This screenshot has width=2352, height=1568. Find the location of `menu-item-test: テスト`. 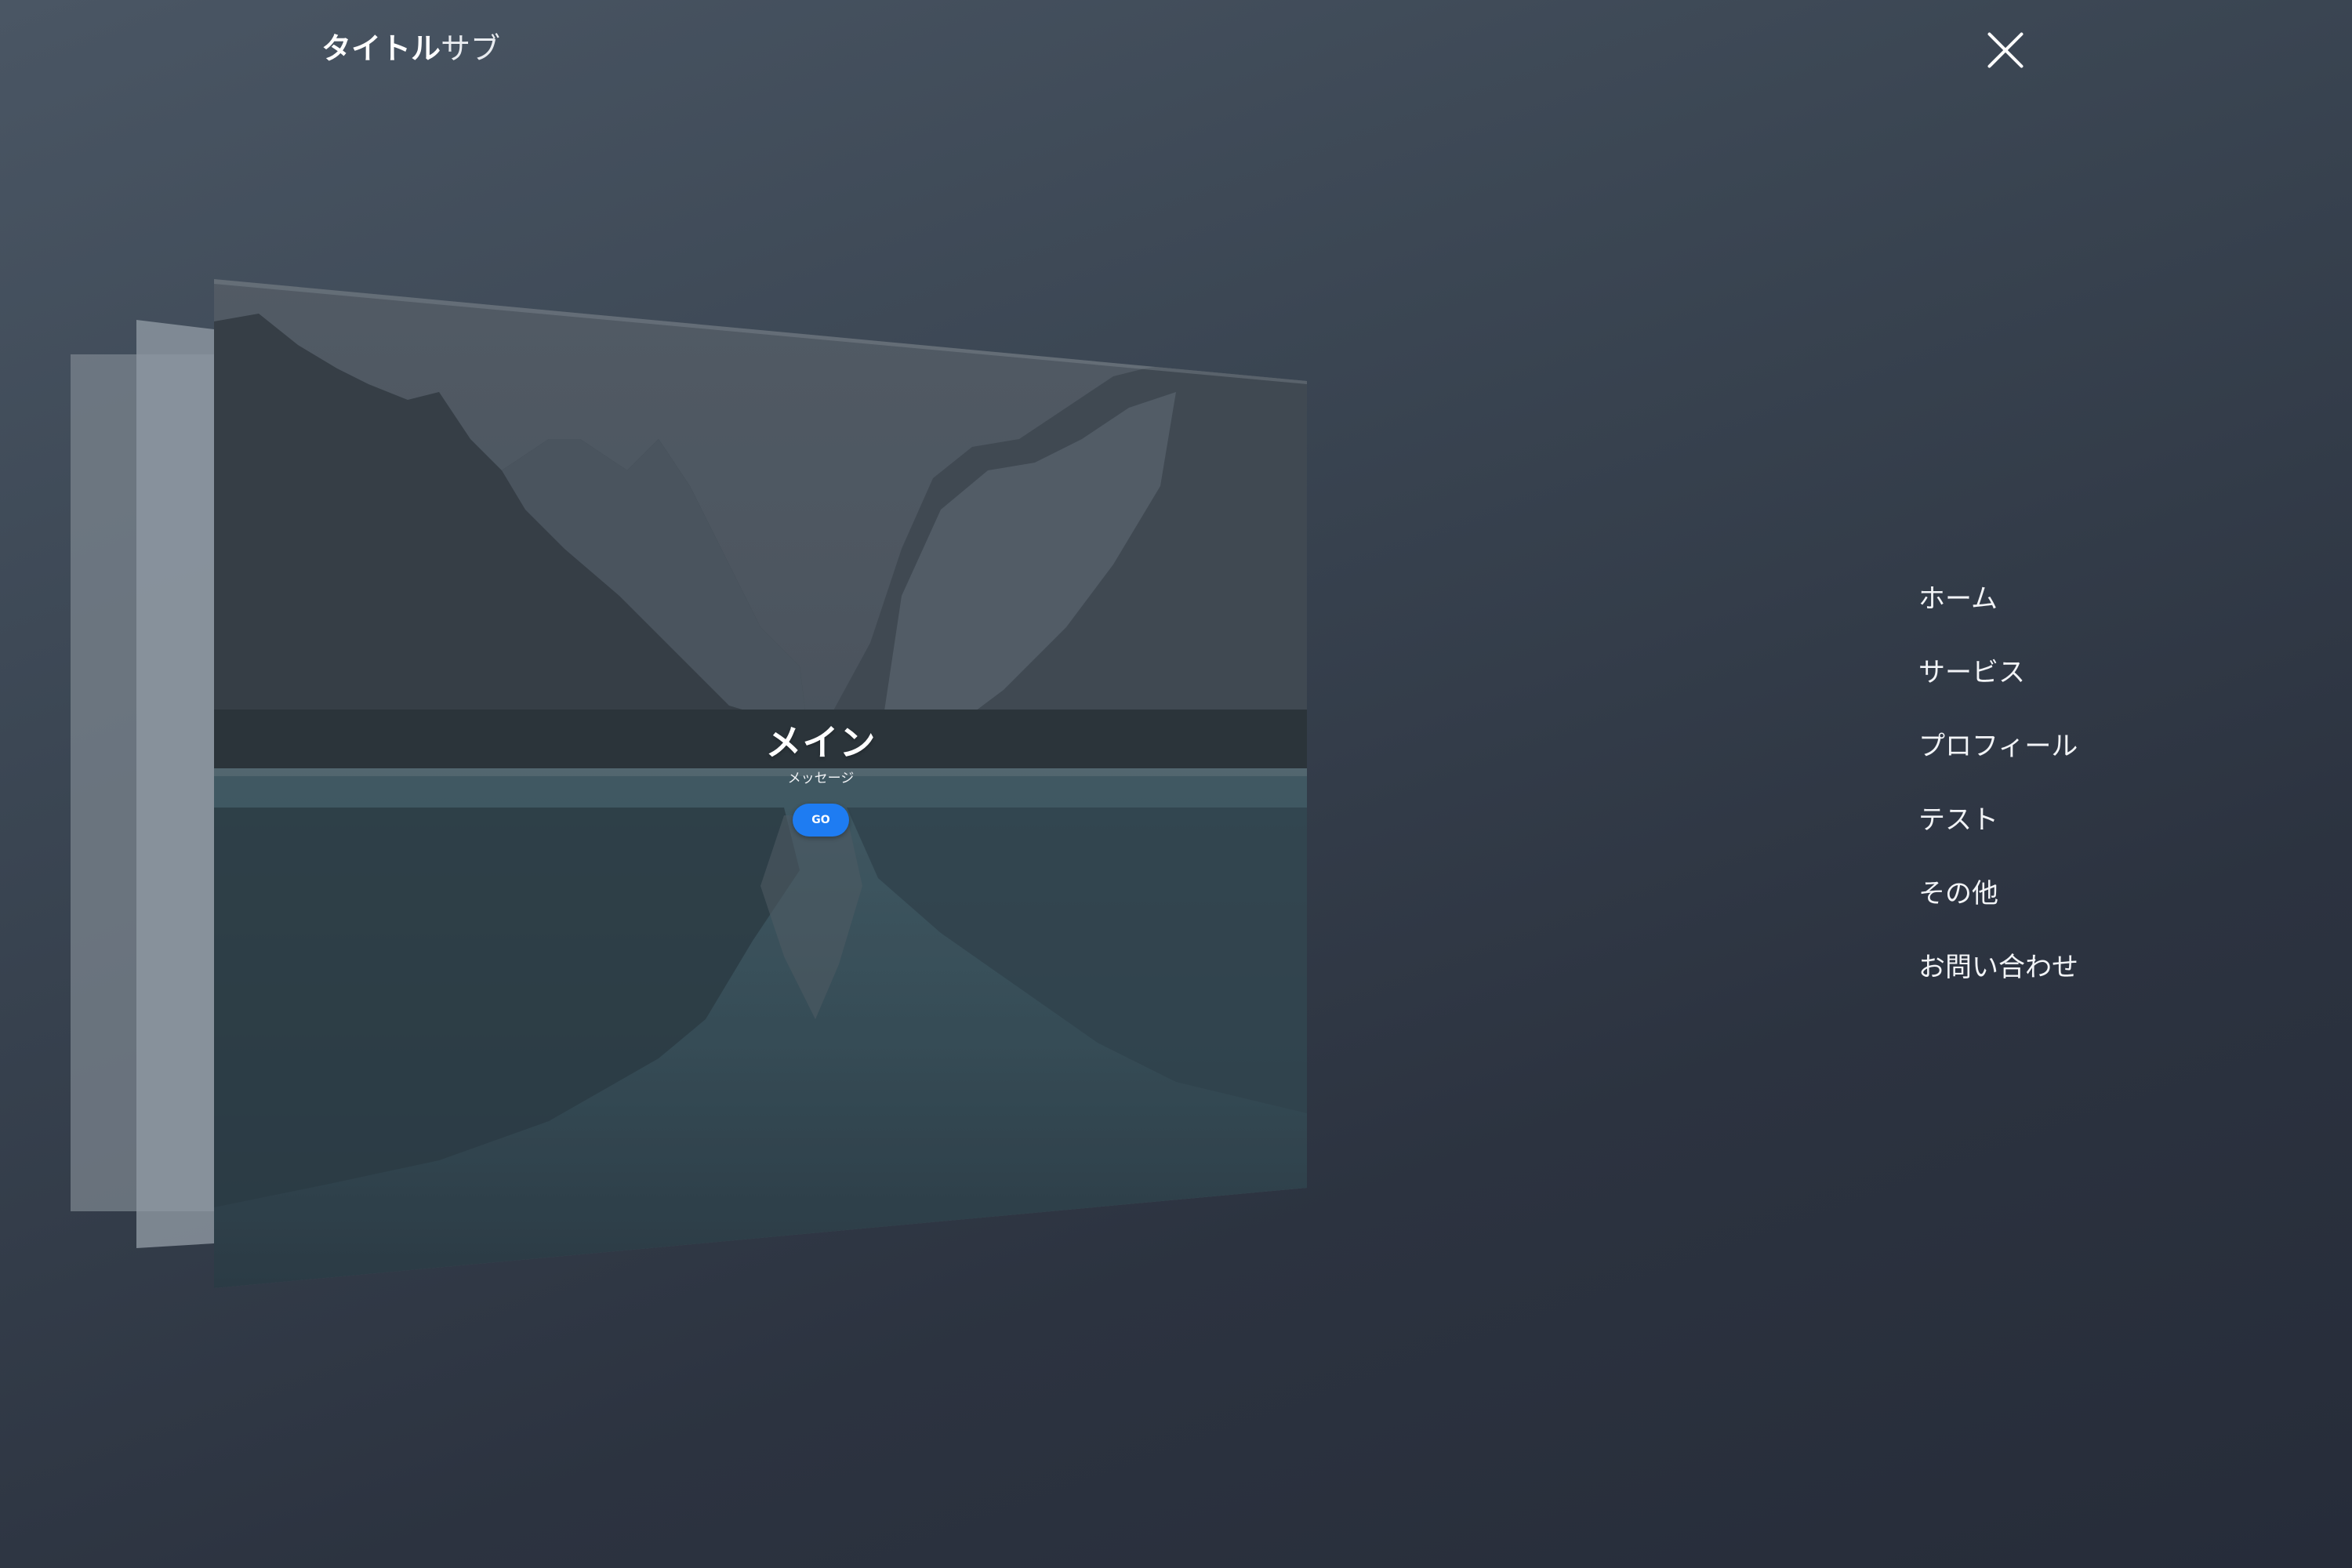

menu-item-test: テスト is located at coordinates (1998, 835).